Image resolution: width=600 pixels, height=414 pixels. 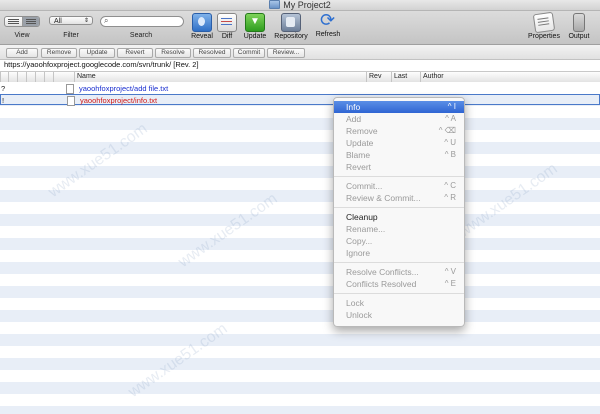 I want to click on search-input: ⌕, so click(x=142, y=21).